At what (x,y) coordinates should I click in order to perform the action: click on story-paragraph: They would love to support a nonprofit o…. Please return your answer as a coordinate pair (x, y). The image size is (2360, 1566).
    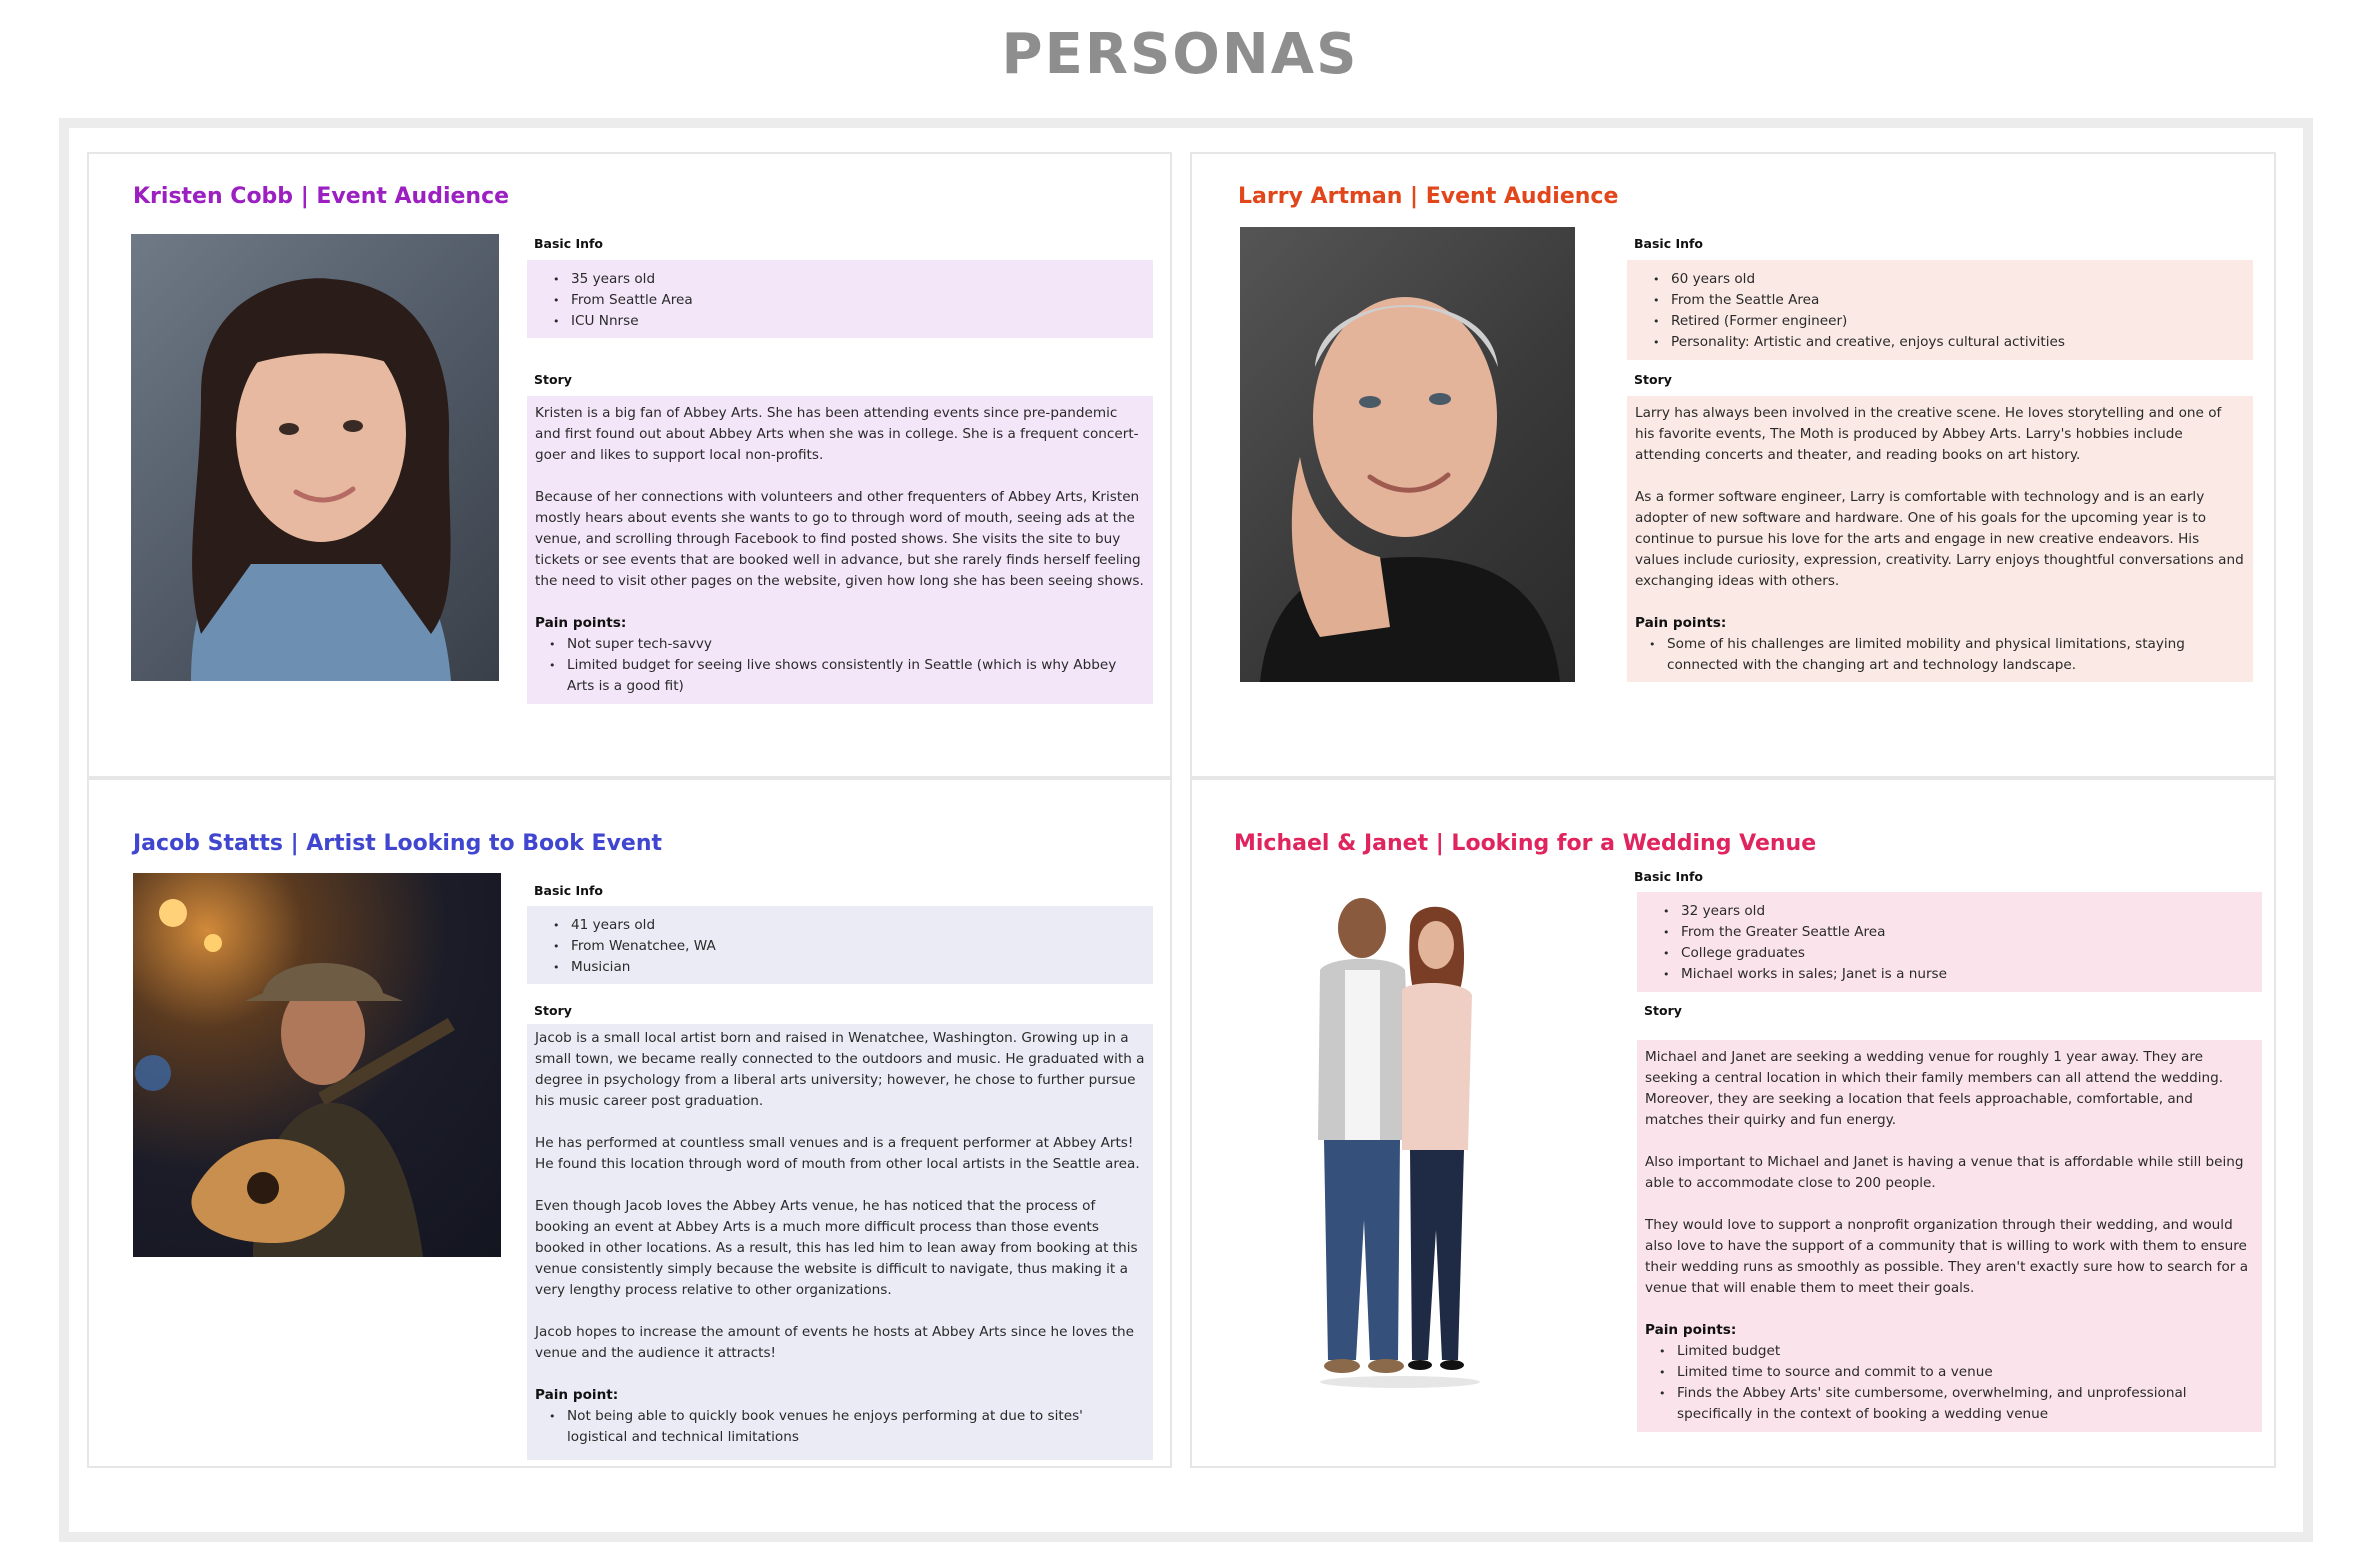
    Looking at the image, I should click on (1947, 1256).